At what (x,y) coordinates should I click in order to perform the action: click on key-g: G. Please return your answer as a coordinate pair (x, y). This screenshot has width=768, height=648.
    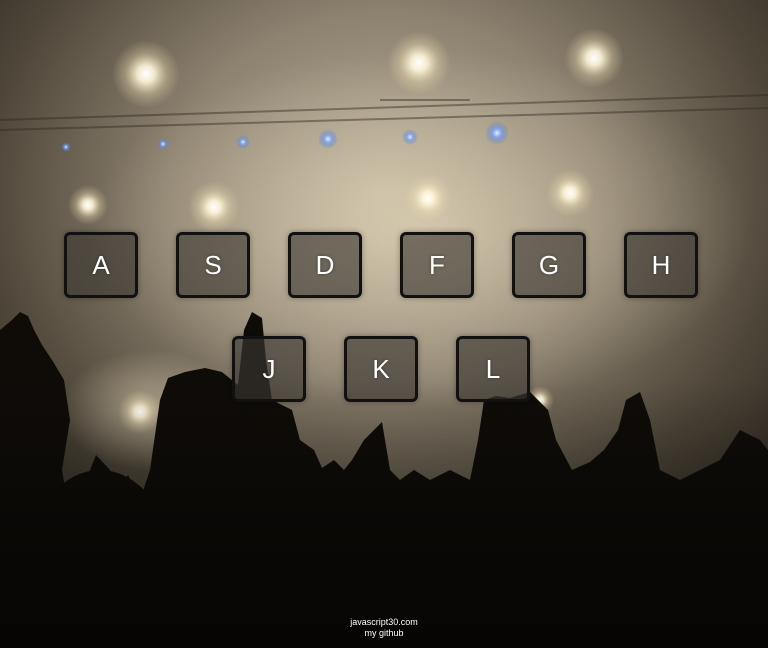
    Looking at the image, I should click on (549, 265).